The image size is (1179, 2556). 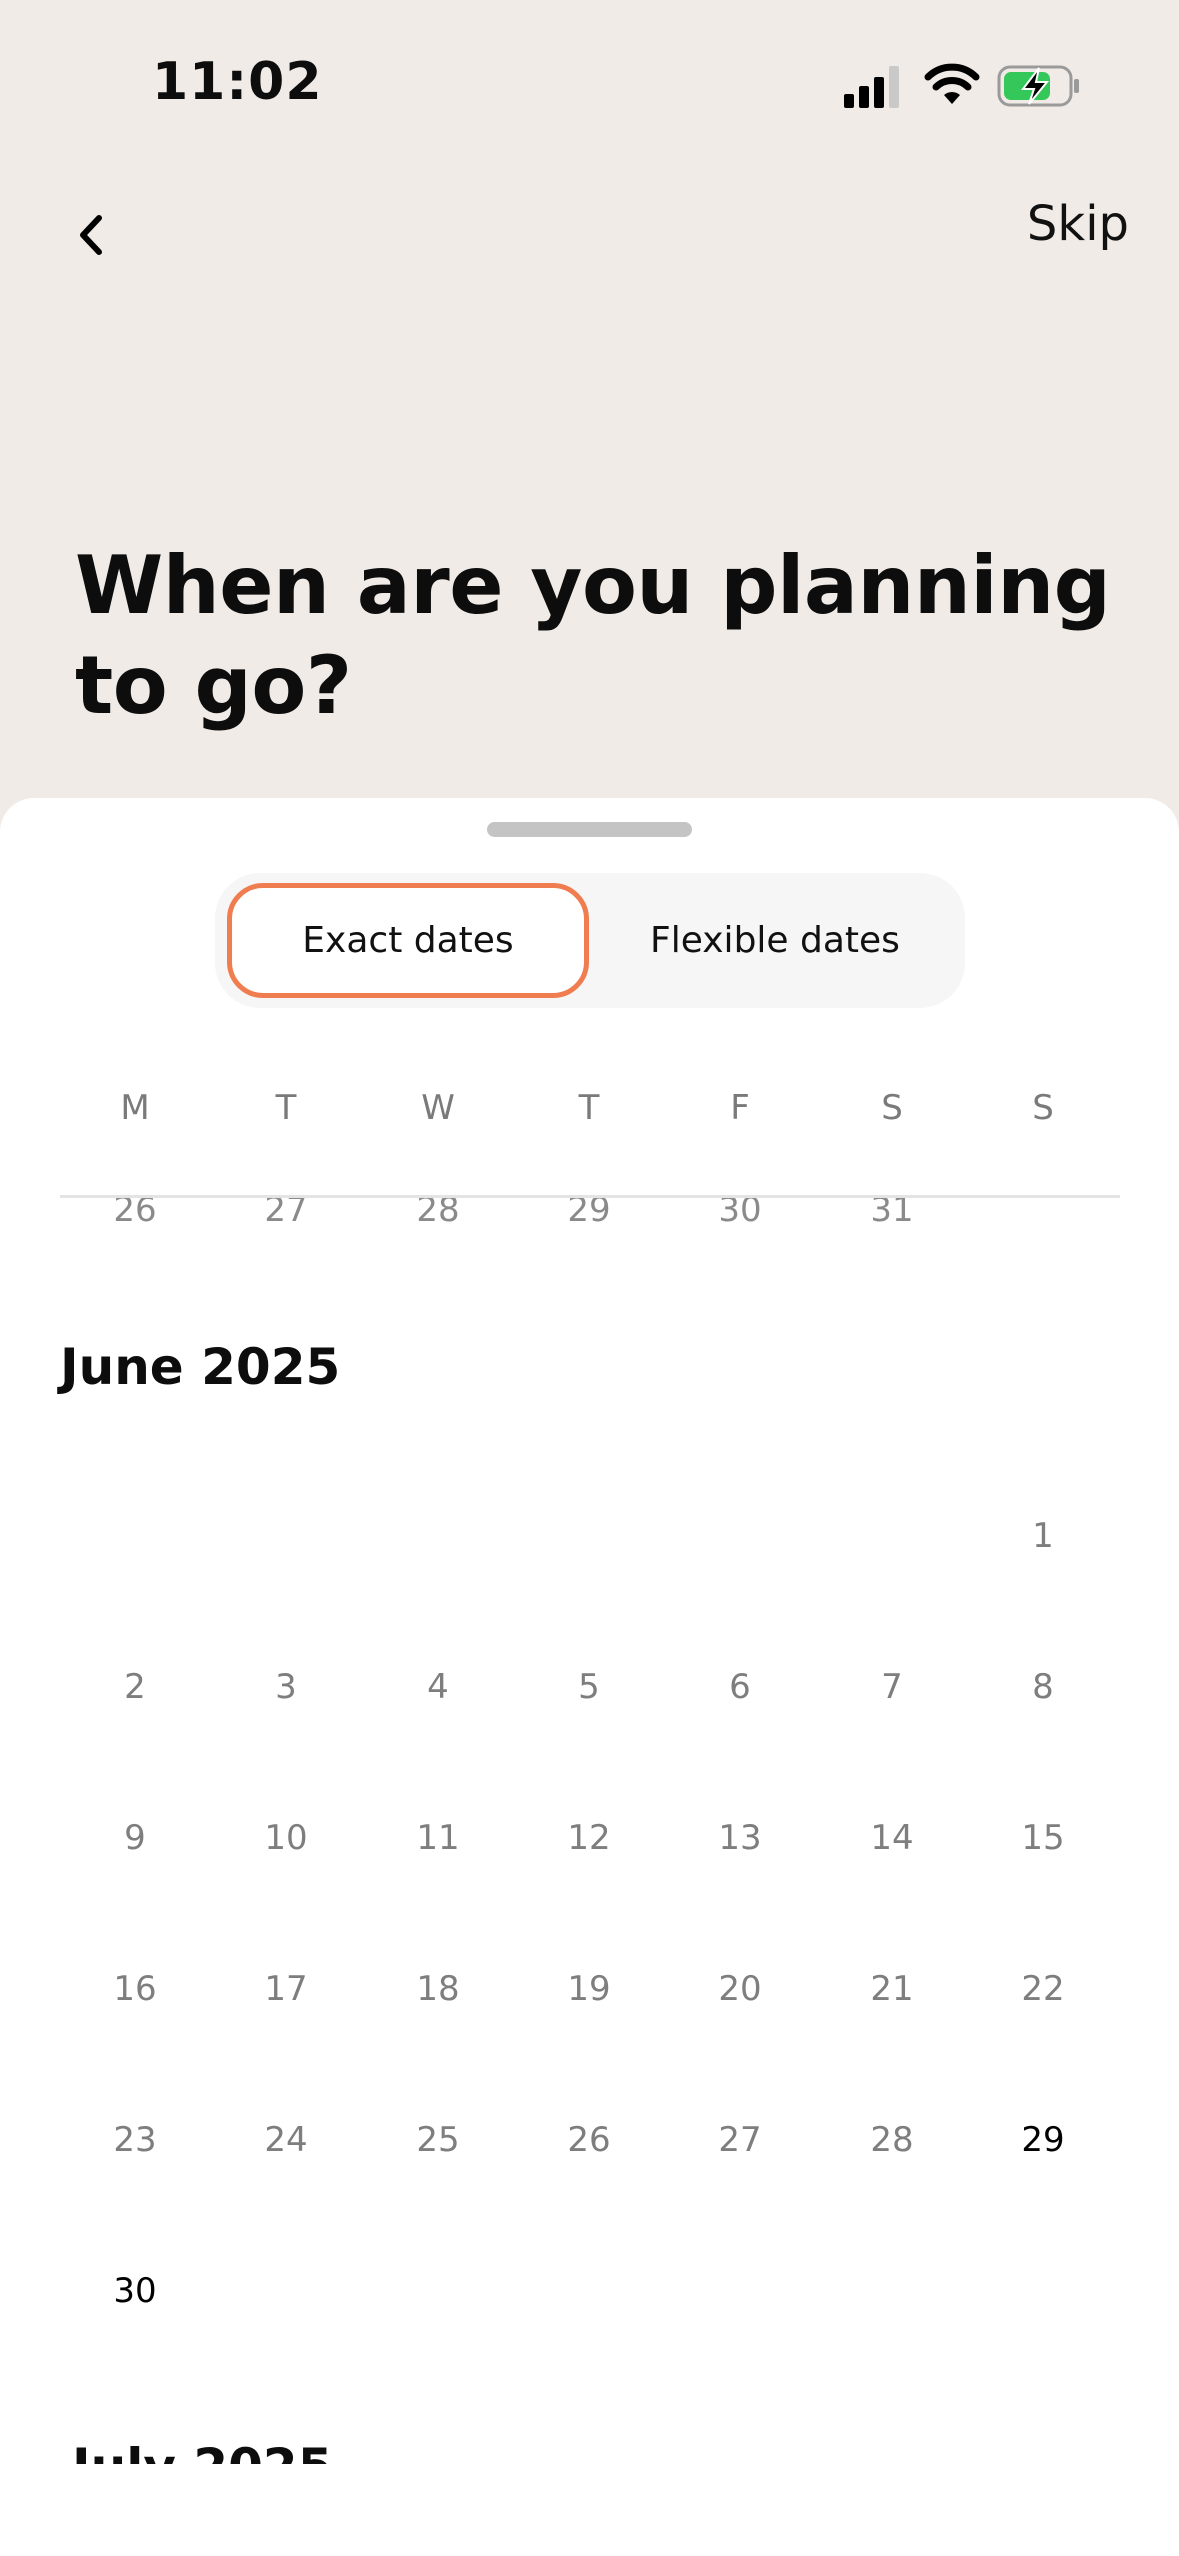 I want to click on calendar-day: 14, so click(x=892, y=1838).